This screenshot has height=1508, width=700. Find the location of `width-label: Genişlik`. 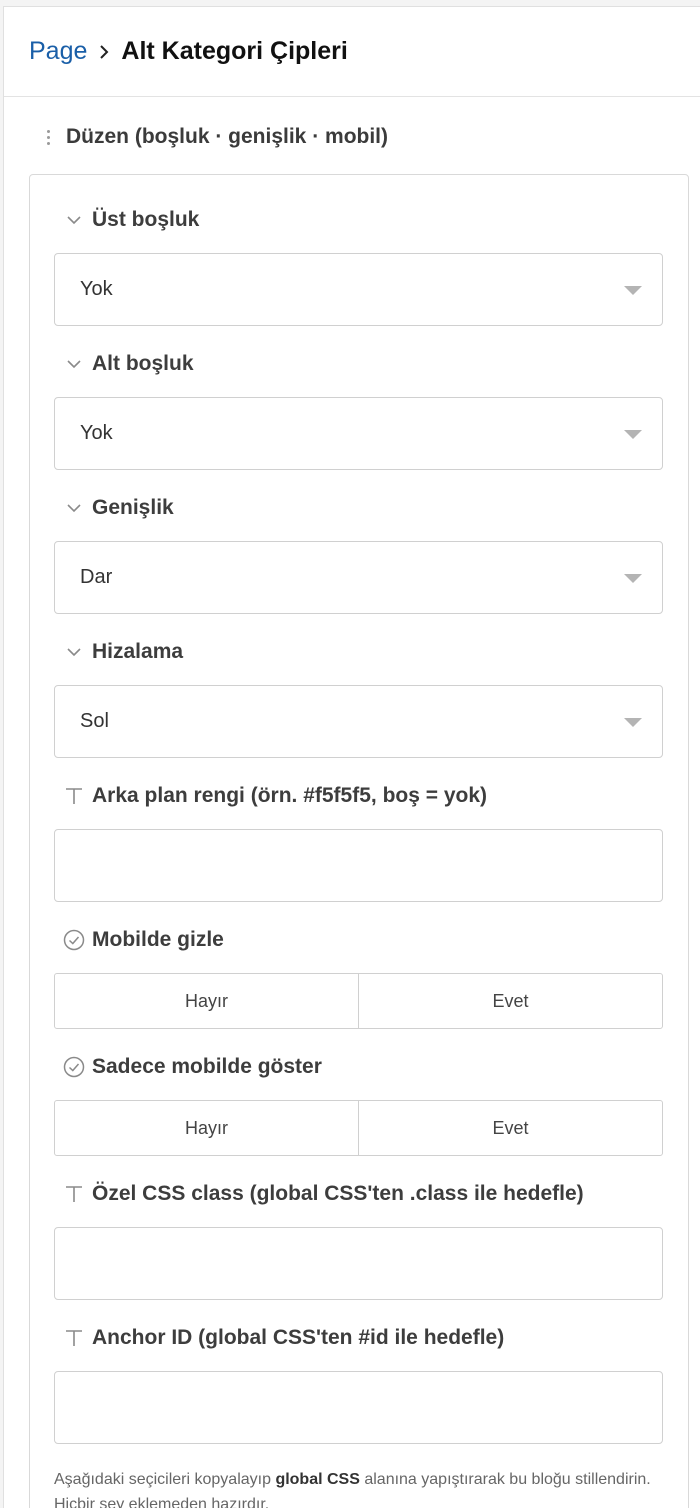

width-label: Genişlik is located at coordinates (118, 508).